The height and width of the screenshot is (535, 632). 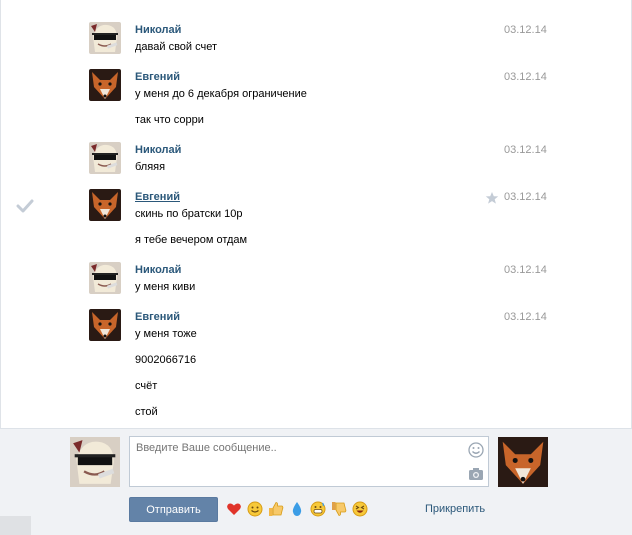 What do you see at coordinates (360, 509) in the screenshot?
I see `laugh-icon` at bounding box center [360, 509].